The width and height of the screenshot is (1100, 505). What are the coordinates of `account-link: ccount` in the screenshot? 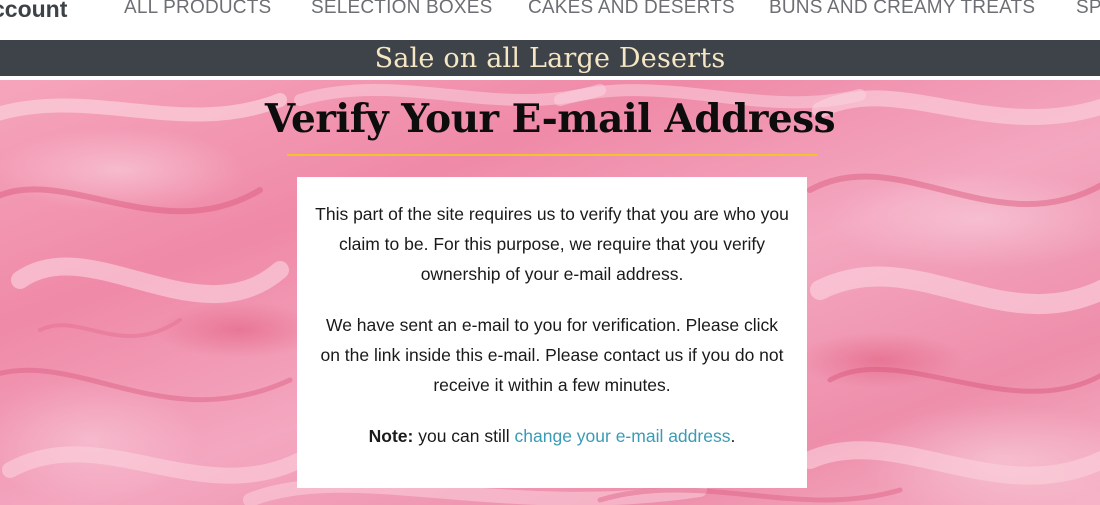 It's located at (33, 11).